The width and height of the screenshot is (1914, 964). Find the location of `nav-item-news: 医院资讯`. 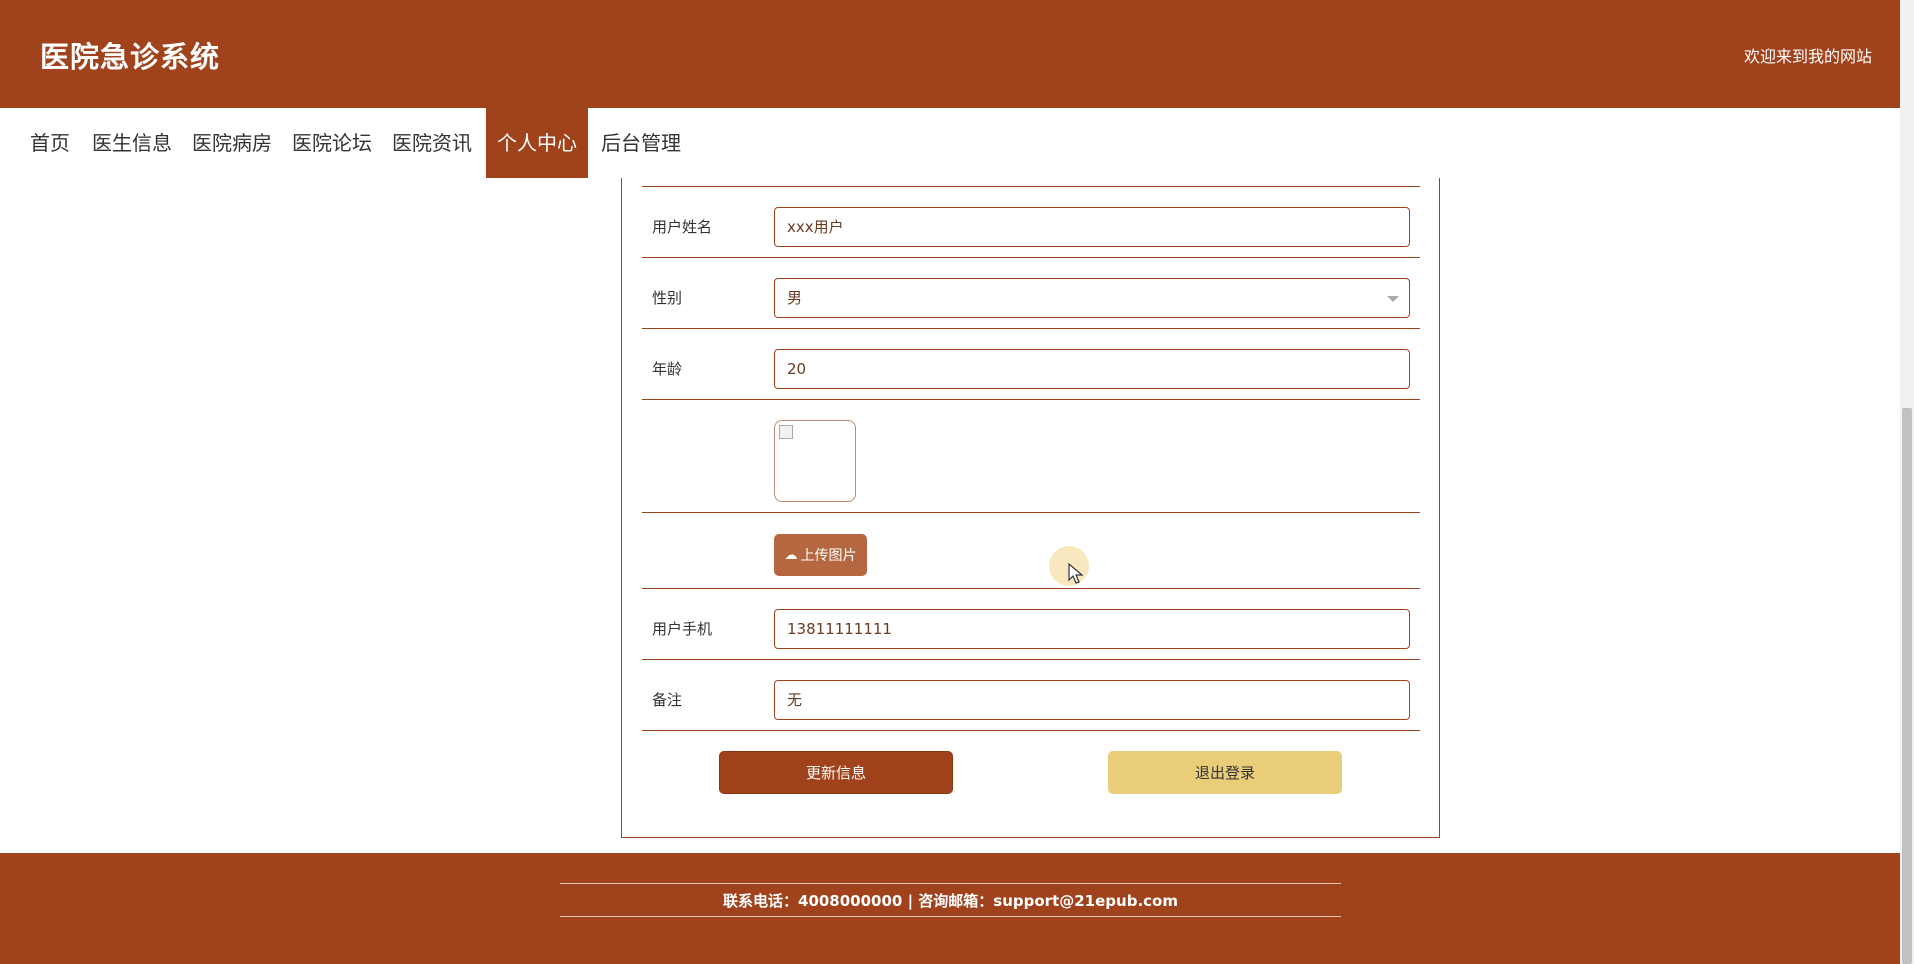

nav-item-news: 医院资讯 is located at coordinates (432, 143).